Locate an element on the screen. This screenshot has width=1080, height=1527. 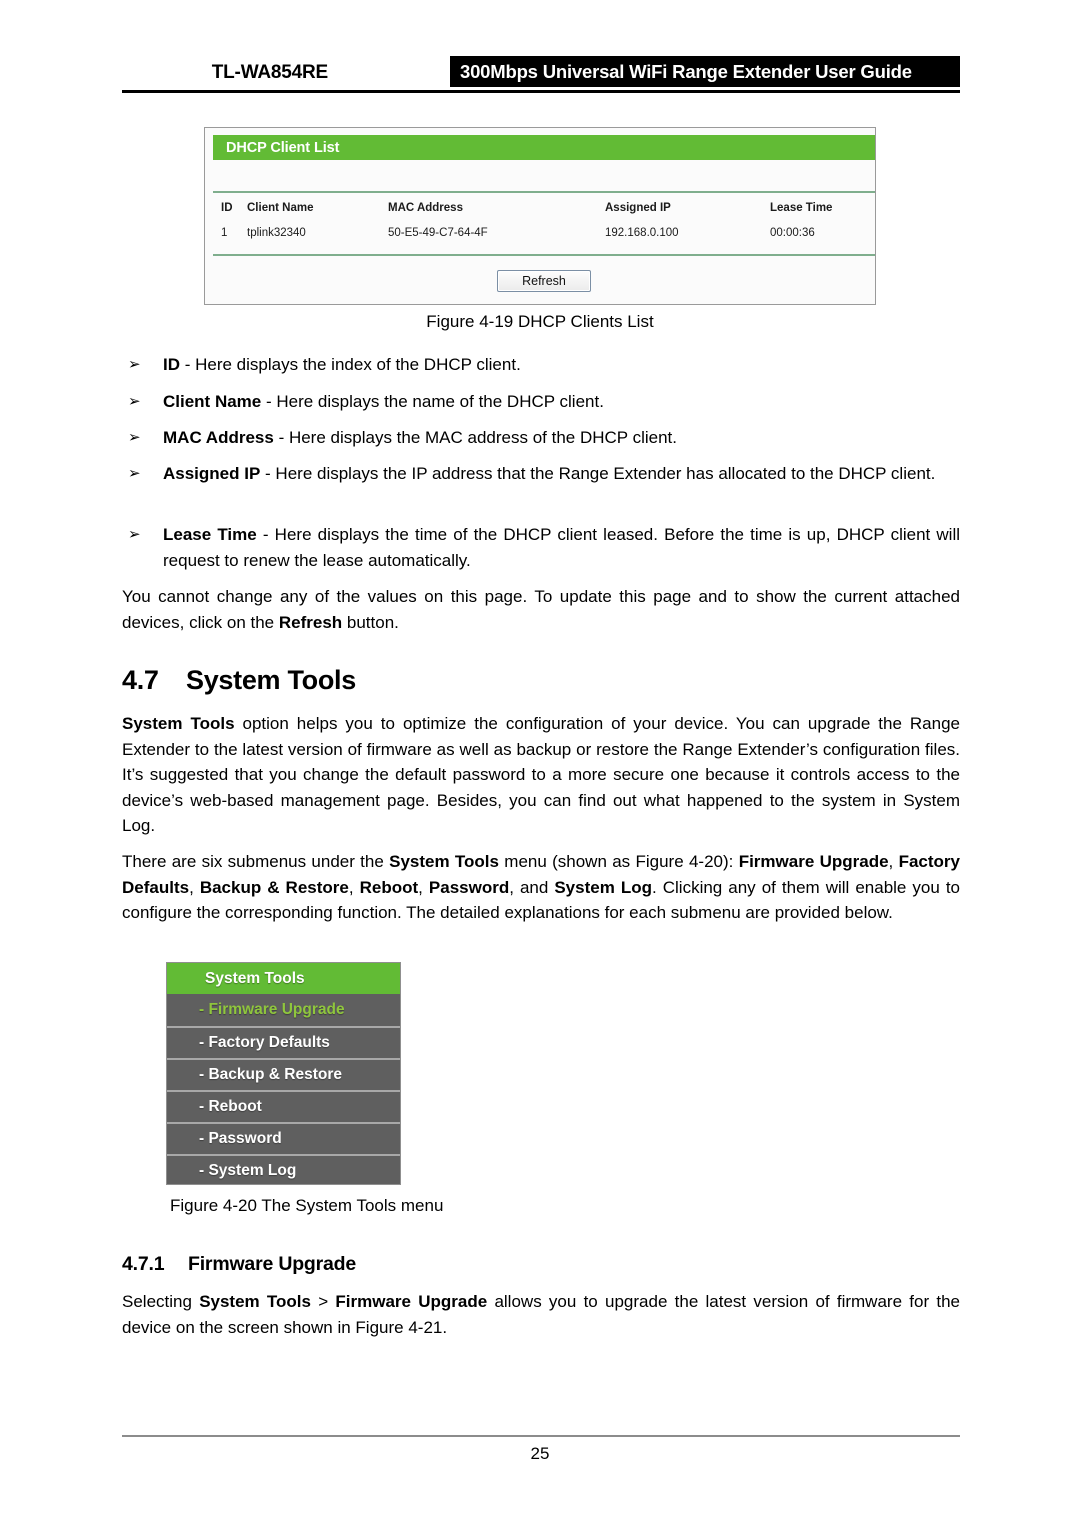
subsection-heading: 4.7.1 Firmware Upgrade is located at coordinates (239, 1264).